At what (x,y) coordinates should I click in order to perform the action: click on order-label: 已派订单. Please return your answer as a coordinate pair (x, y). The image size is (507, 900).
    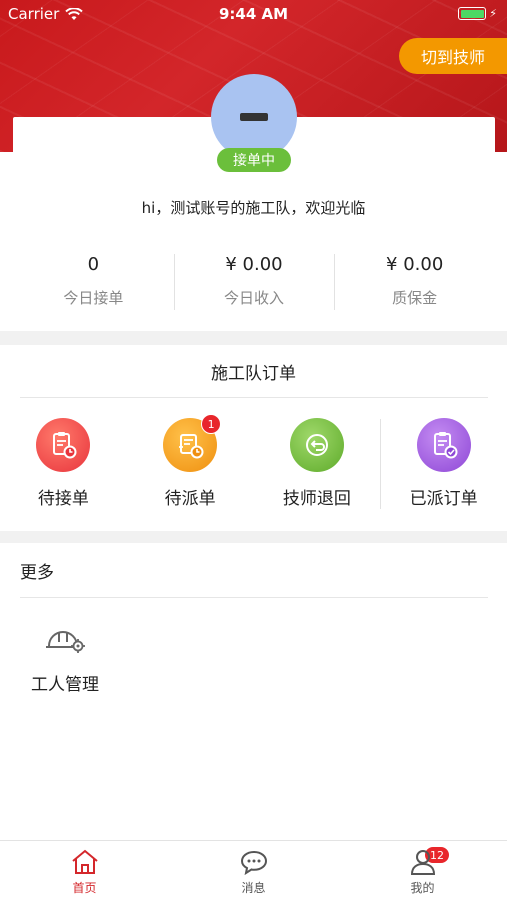
    Looking at the image, I should click on (443, 499).